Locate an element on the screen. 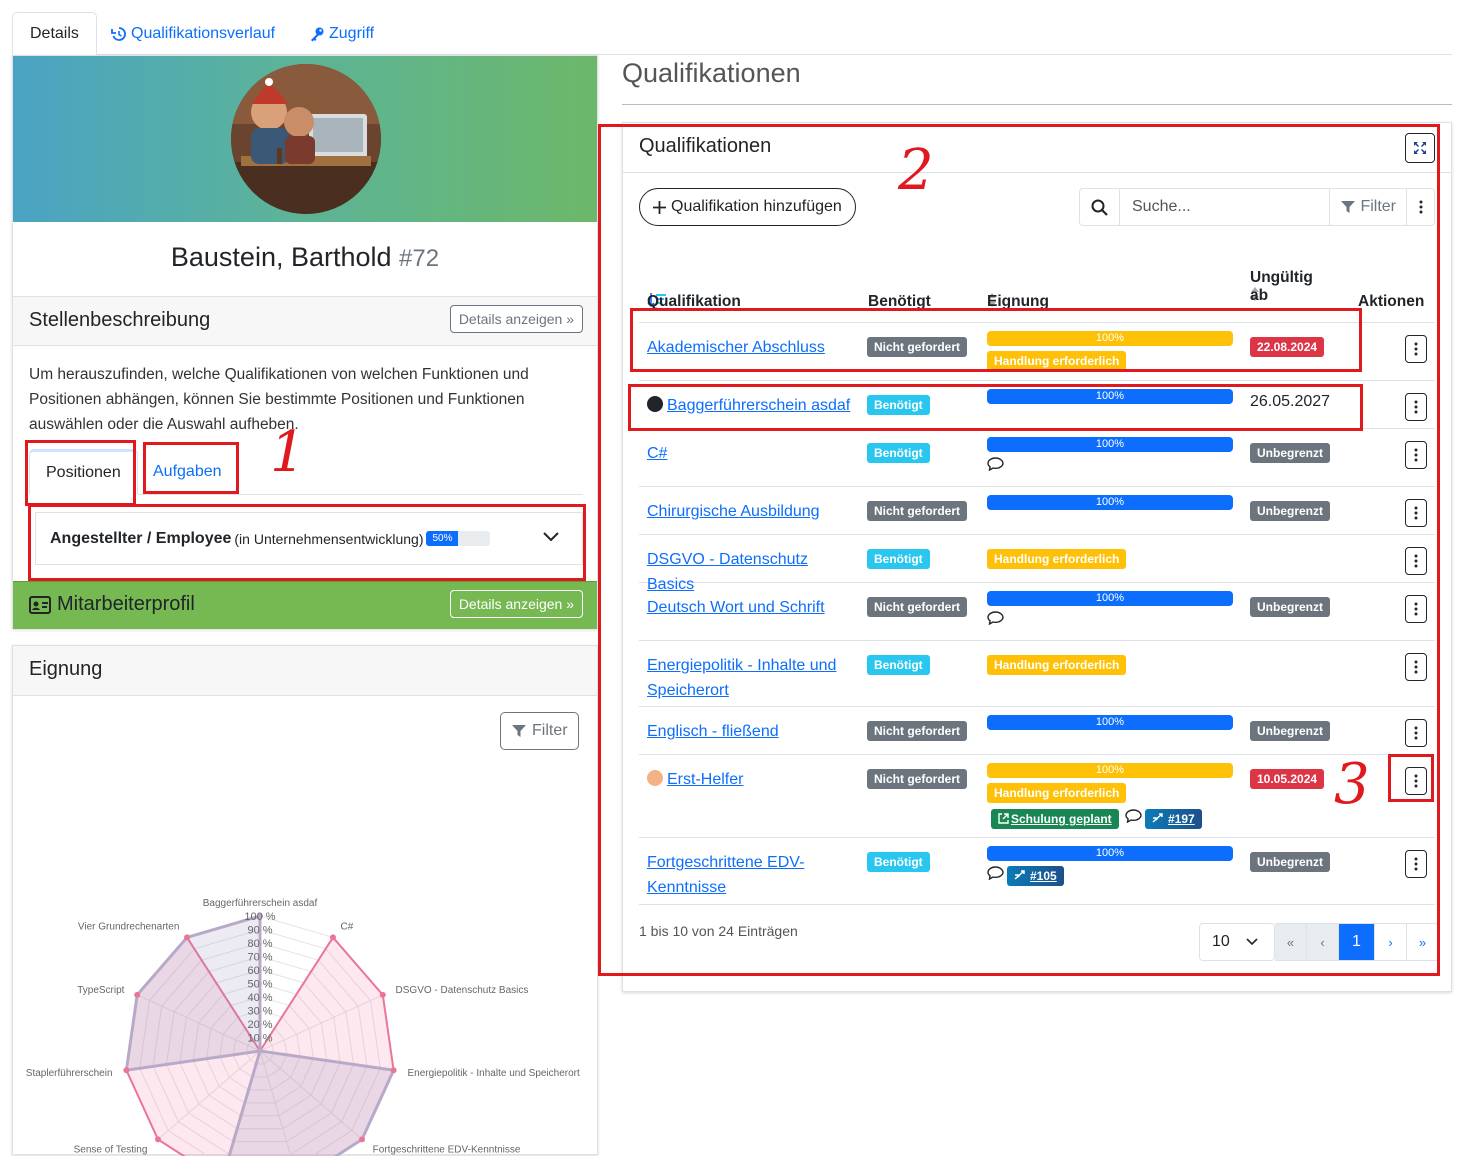 This screenshot has width=1466, height=1156. tab-positionen: Positionen is located at coordinates (83, 472).